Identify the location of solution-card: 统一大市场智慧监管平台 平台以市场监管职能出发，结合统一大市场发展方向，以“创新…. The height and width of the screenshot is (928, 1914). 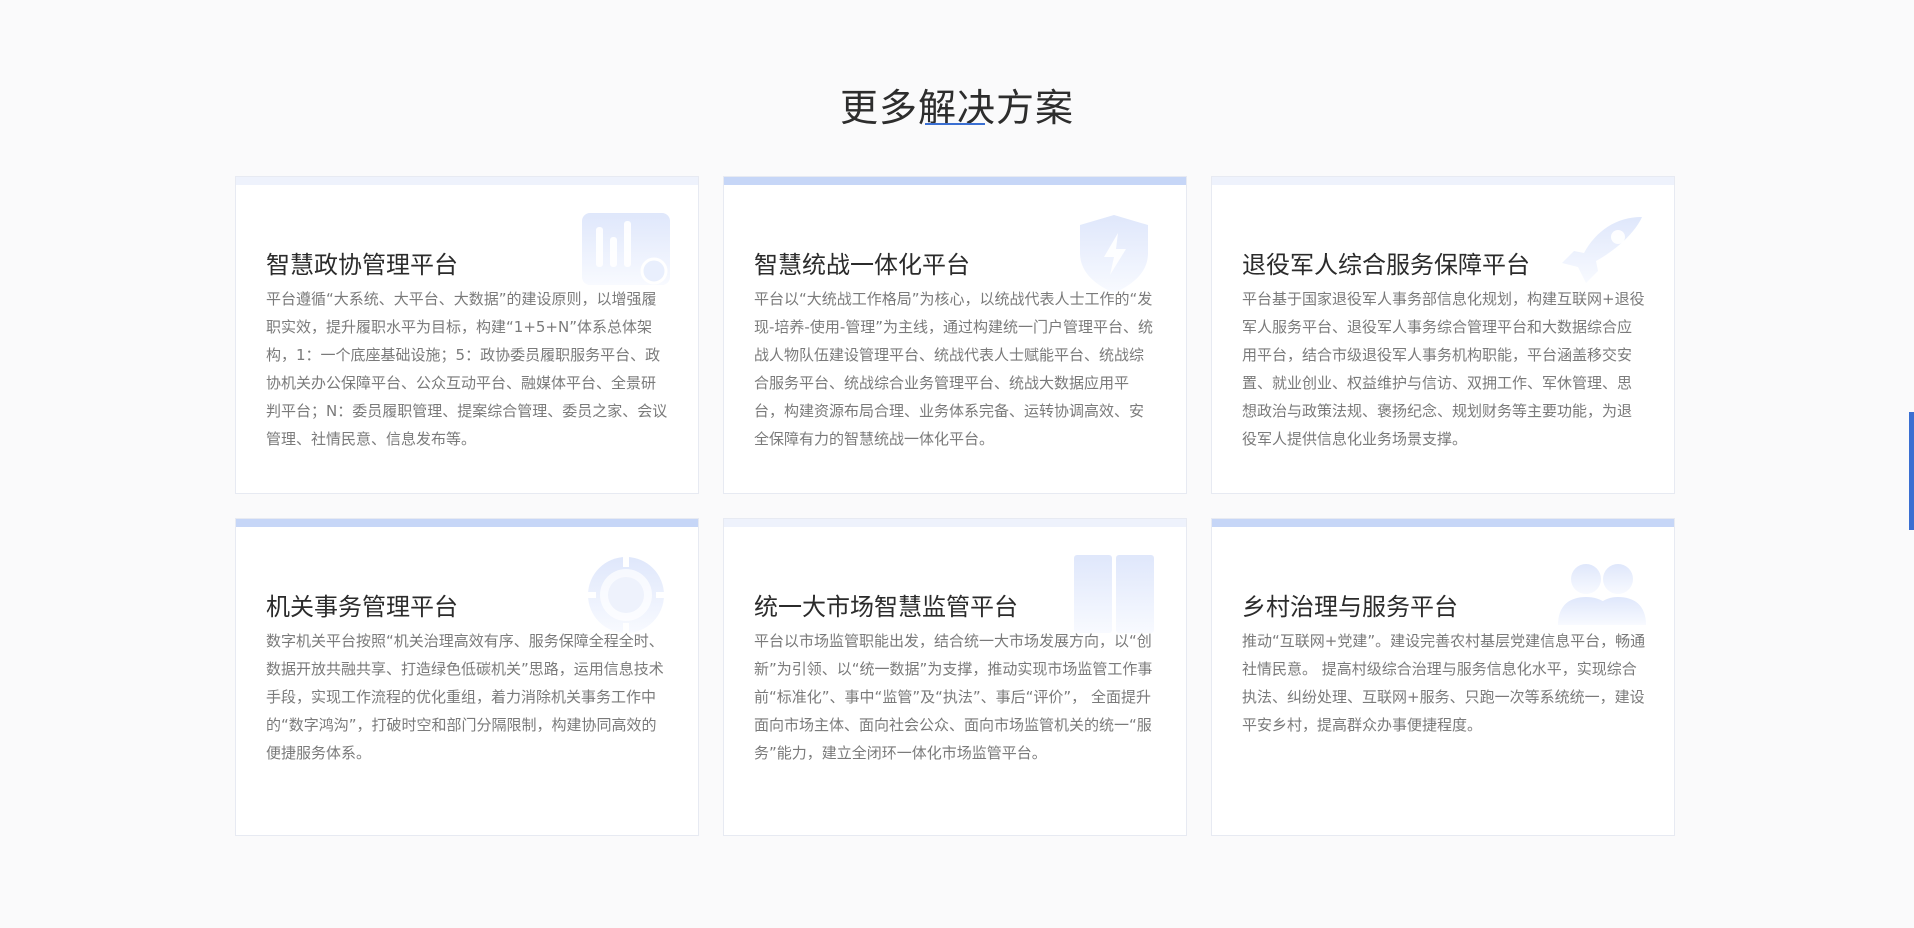
(955, 677).